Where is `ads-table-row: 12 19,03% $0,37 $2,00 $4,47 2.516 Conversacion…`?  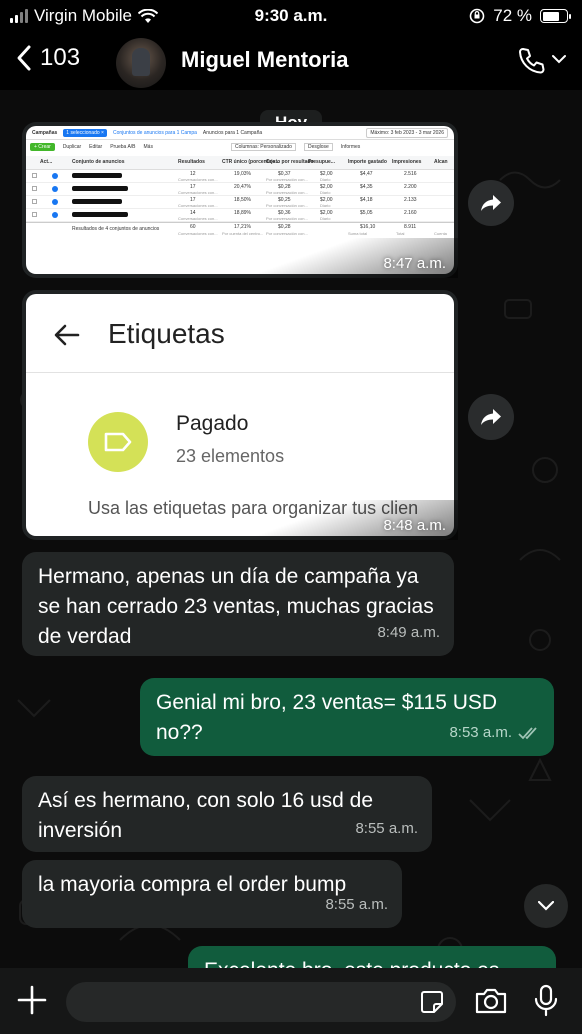 ads-table-row: 12 19,03% $0,37 $2,00 $4,47 2.516 Conversacion… is located at coordinates (240, 176).